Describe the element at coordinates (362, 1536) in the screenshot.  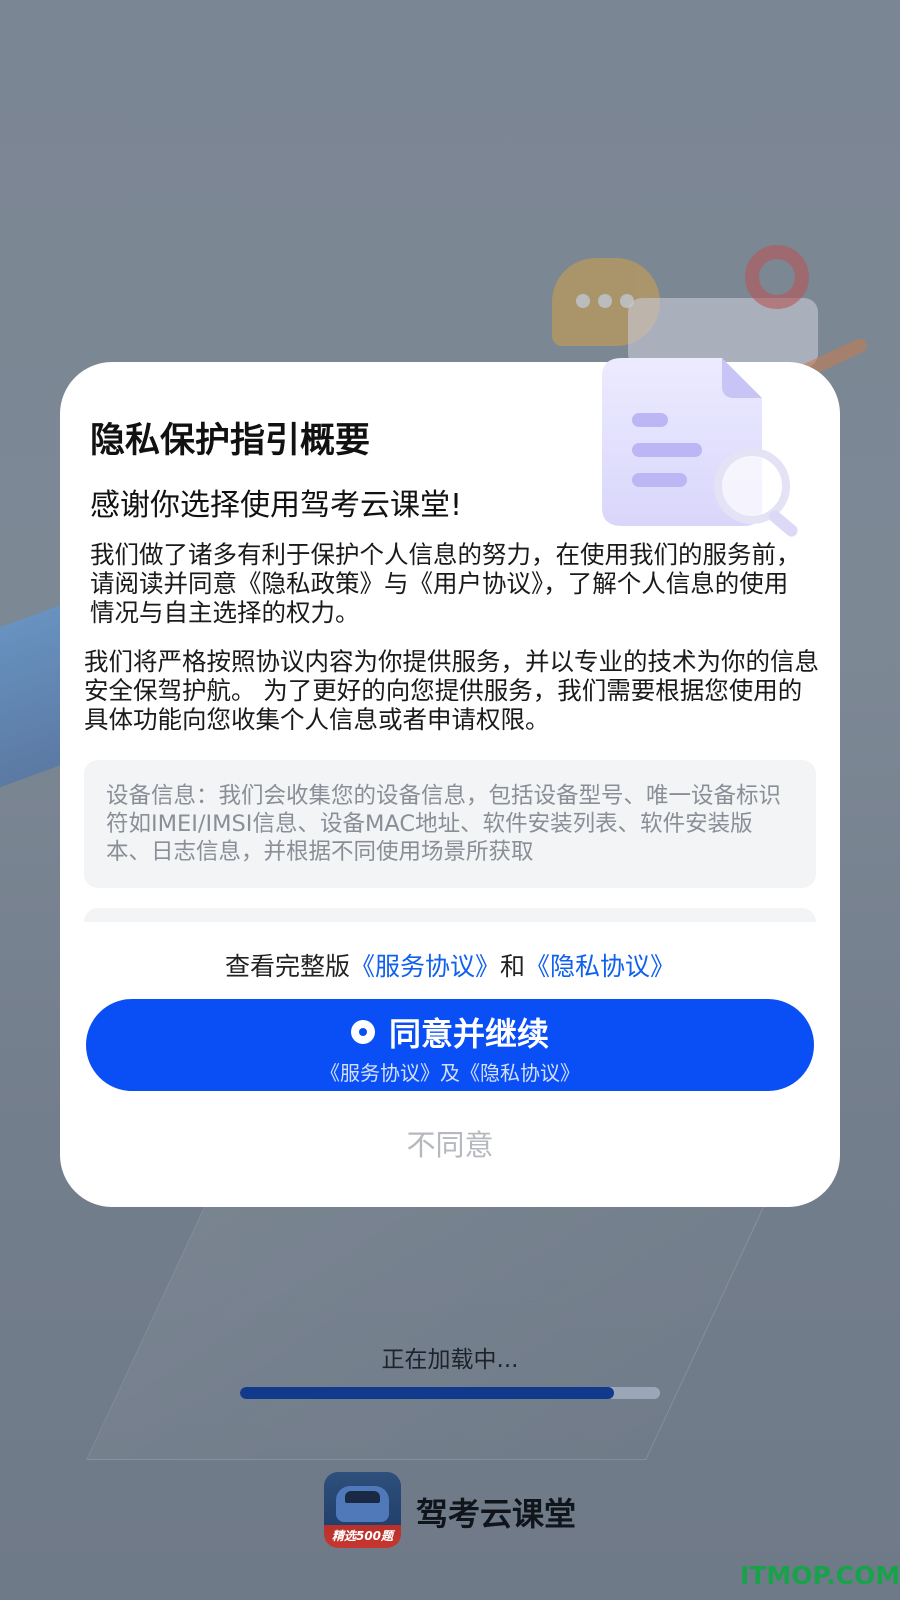
I see `app-logo-label: 精选500题` at that location.